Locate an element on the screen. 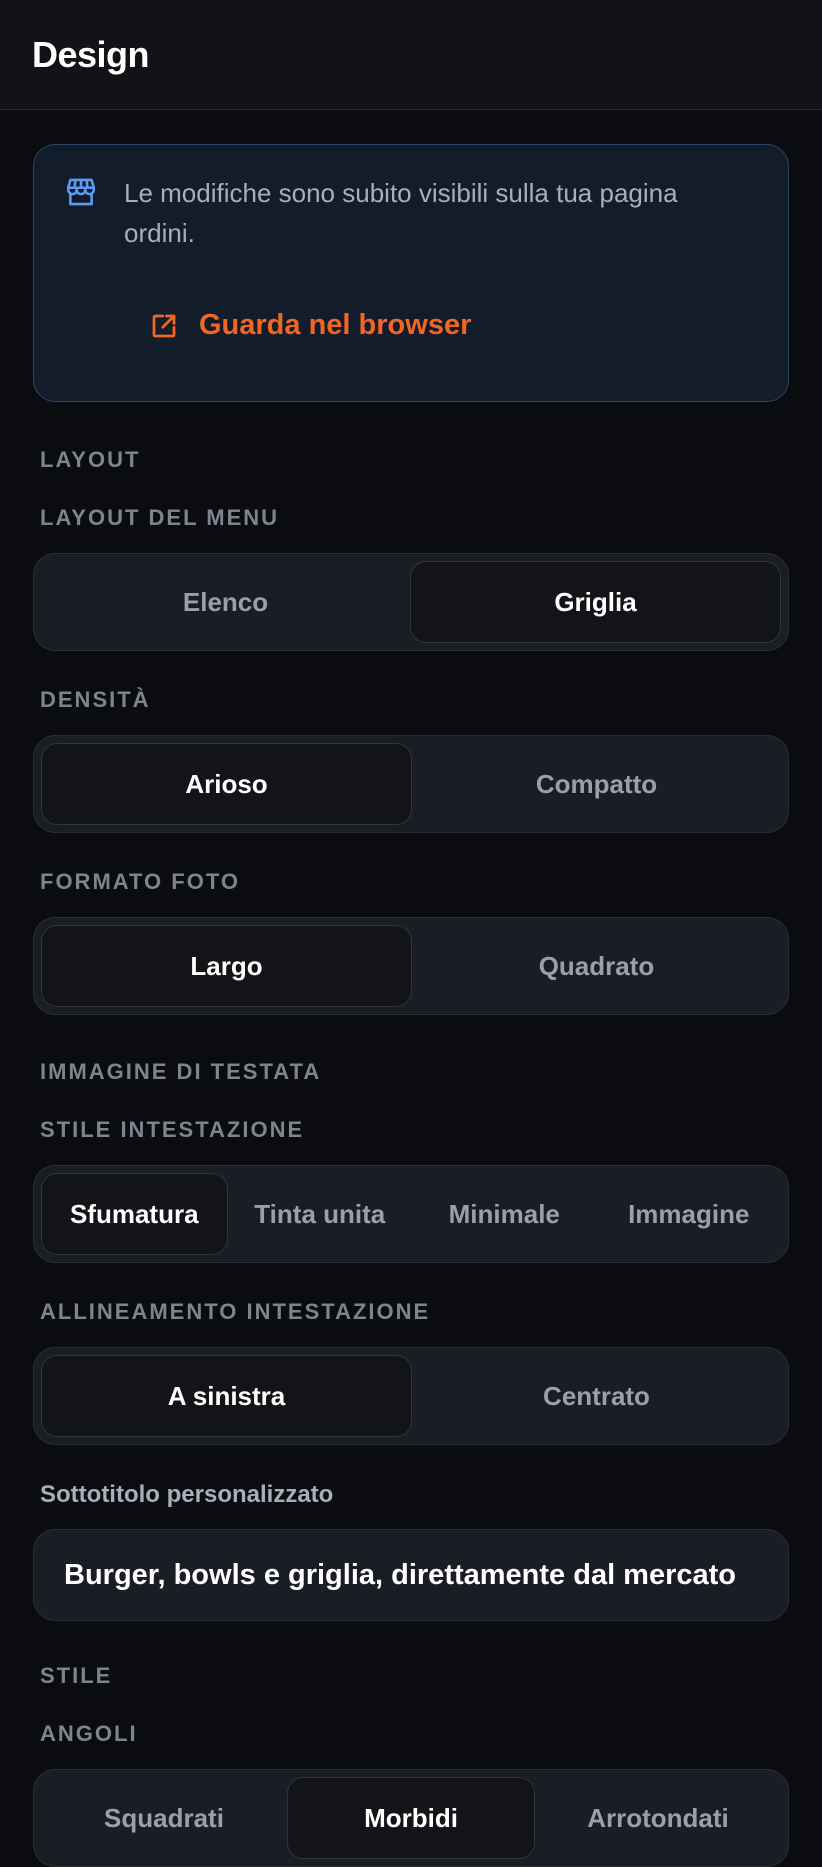 Image resolution: width=822 pixels, height=1867 pixels. density-label: DENSITÀ is located at coordinates (95, 699).